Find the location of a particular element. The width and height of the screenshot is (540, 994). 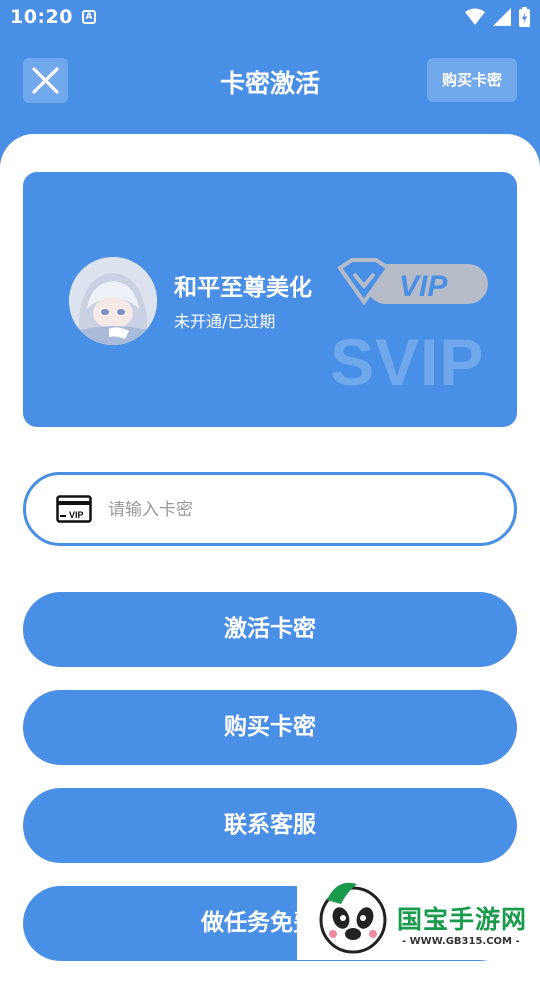

watermark-url: - WWW.GB315.COM - is located at coordinates (461, 941).